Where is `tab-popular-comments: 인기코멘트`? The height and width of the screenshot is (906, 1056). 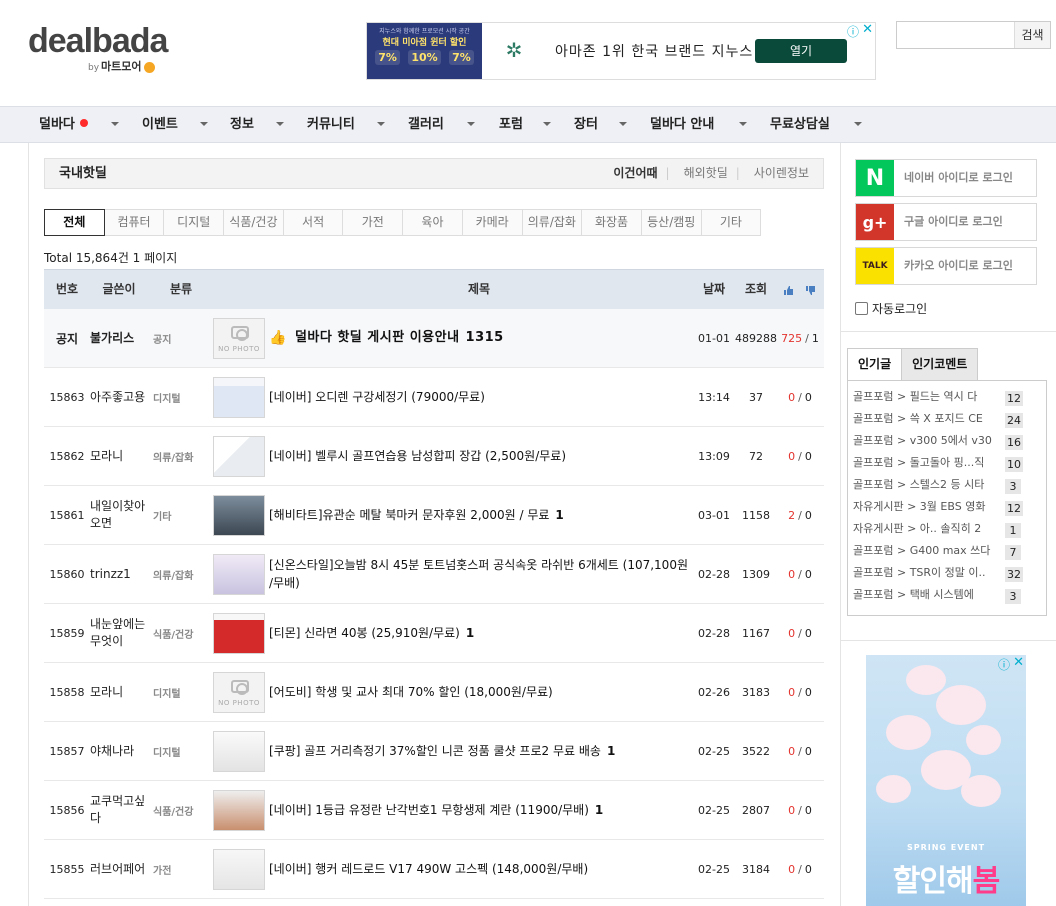
tab-popular-comments: 인기코멘트 is located at coordinates (940, 364).